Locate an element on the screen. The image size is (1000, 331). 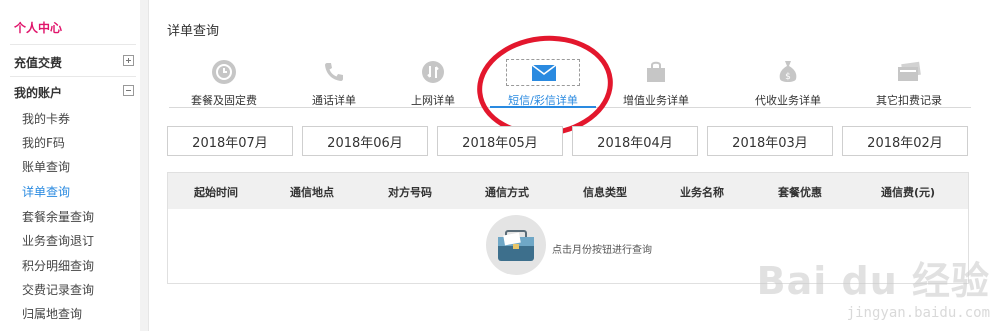
column-header-service-name: 业务名称 is located at coordinates (702, 192).